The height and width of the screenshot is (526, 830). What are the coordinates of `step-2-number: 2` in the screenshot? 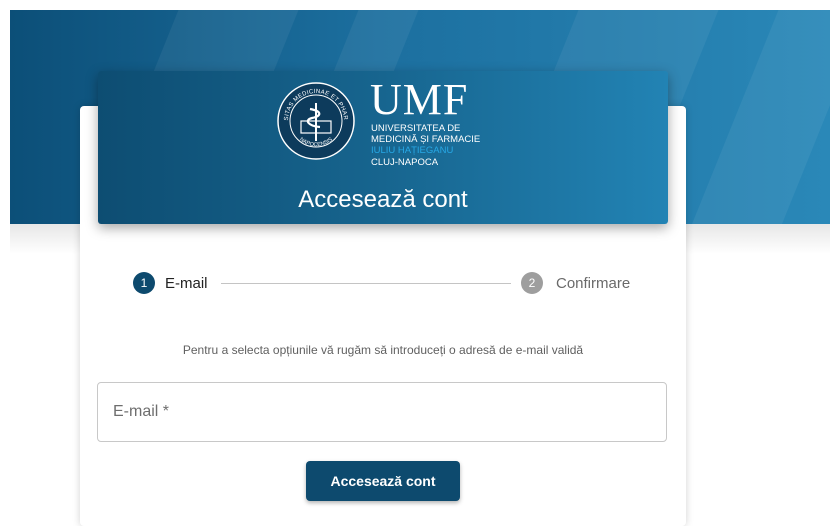 It's located at (532, 283).